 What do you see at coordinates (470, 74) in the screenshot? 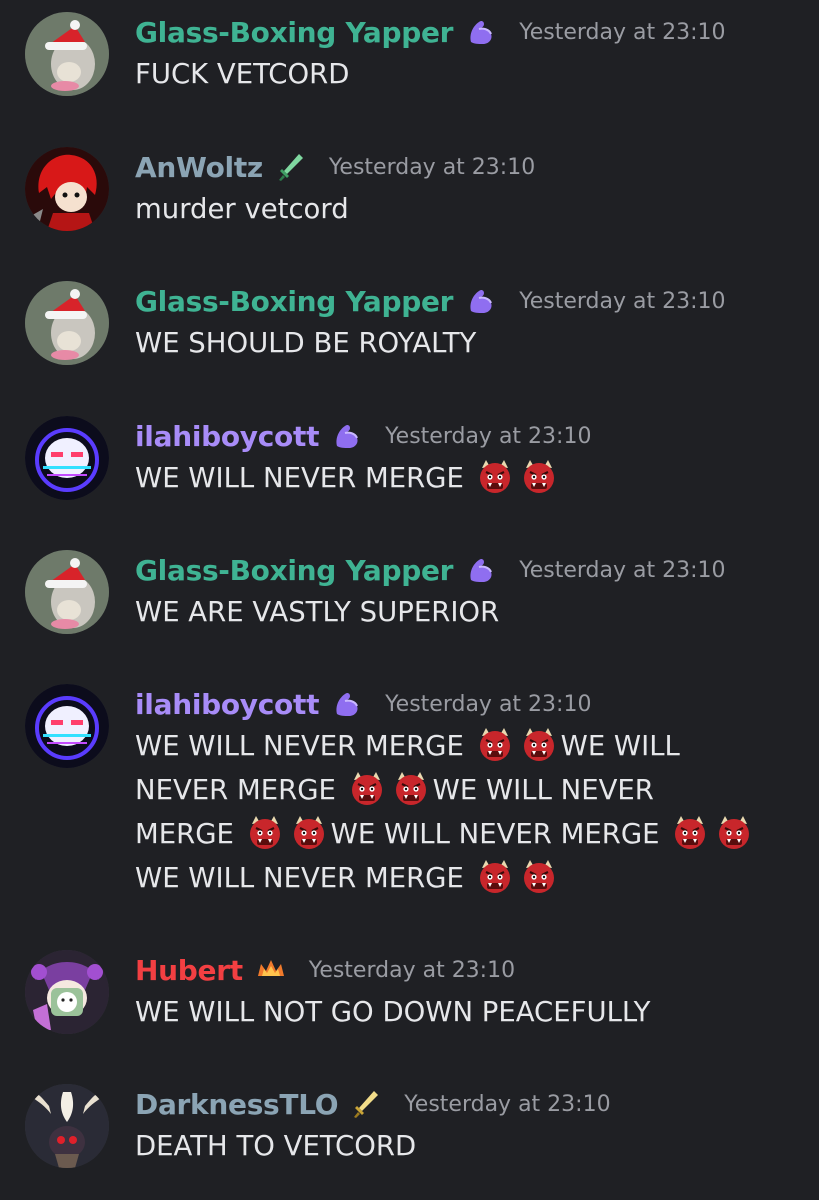
I see `message-content: FUCK VETCORD` at bounding box center [470, 74].